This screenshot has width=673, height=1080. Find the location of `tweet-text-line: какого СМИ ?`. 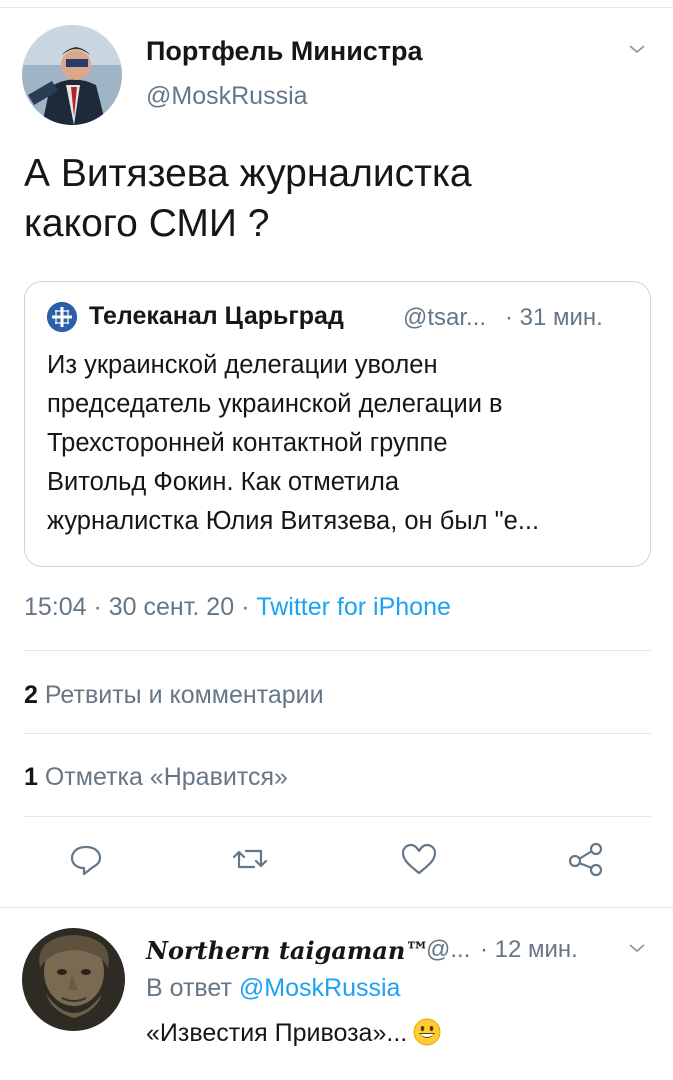

tweet-text-line: какого СМИ ? is located at coordinates (147, 223).